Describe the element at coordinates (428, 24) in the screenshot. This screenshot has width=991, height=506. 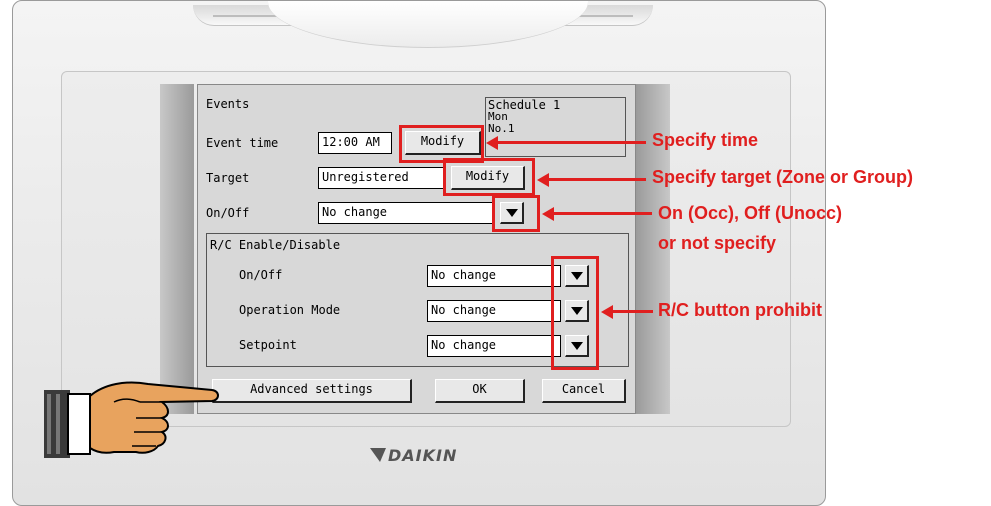
I see `device-top-bump` at that location.